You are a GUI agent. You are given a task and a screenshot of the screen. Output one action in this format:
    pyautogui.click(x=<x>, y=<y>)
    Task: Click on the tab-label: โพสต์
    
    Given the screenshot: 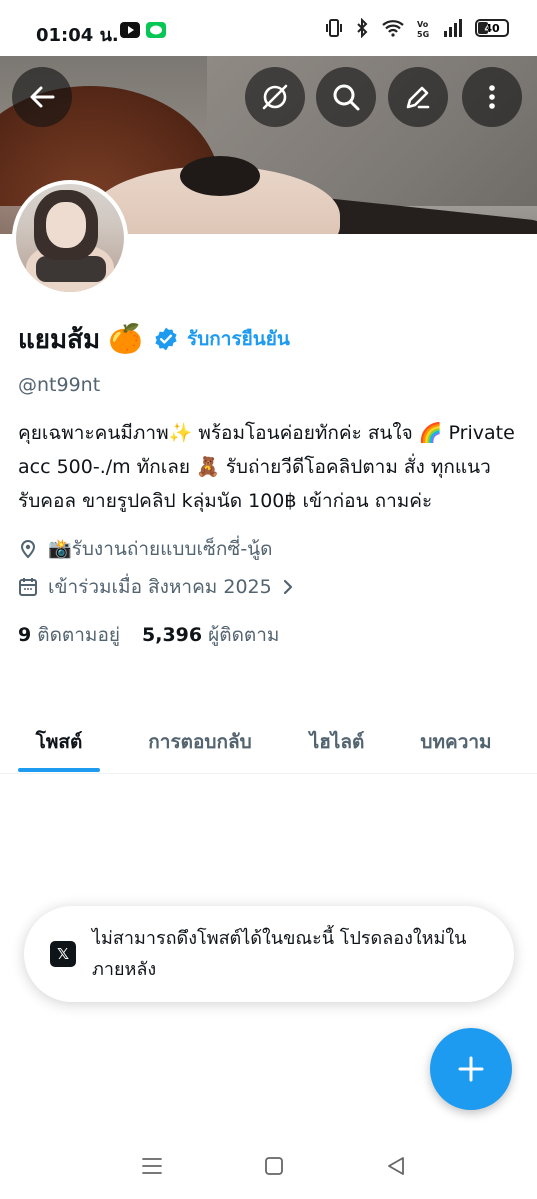 What is the action you would take?
    pyautogui.click(x=59, y=742)
    